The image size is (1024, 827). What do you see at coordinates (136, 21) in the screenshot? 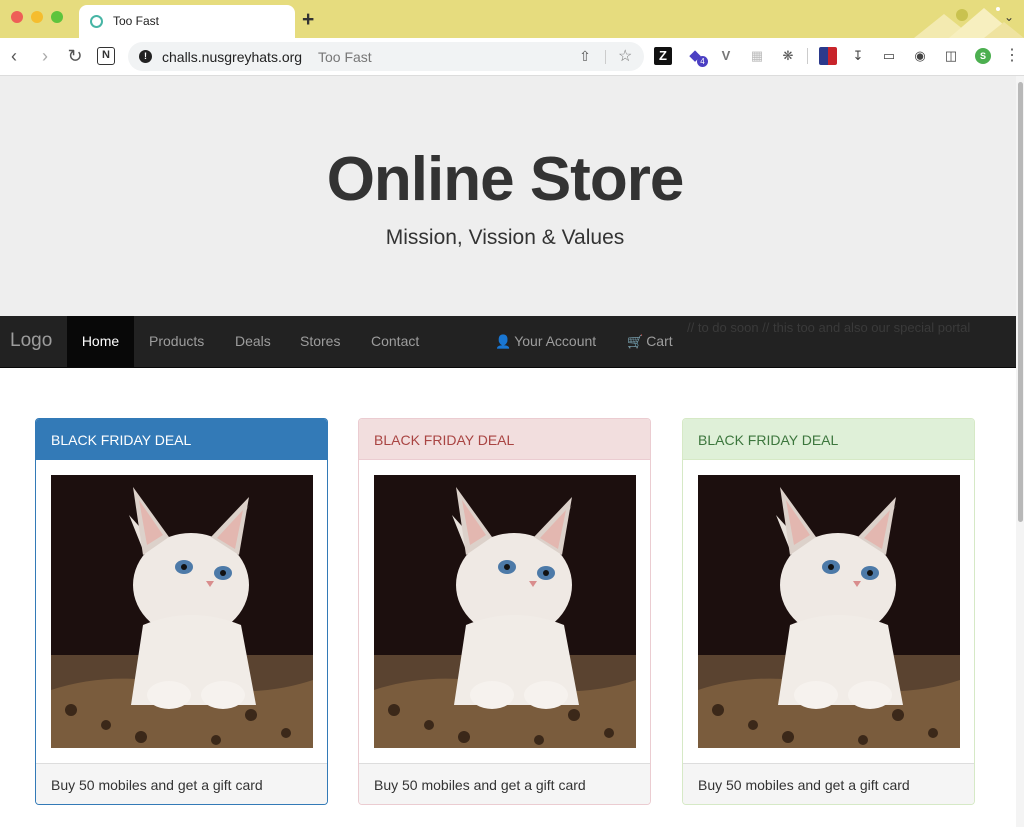
I see `tab-title: Too Fast` at bounding box center [136, 21].